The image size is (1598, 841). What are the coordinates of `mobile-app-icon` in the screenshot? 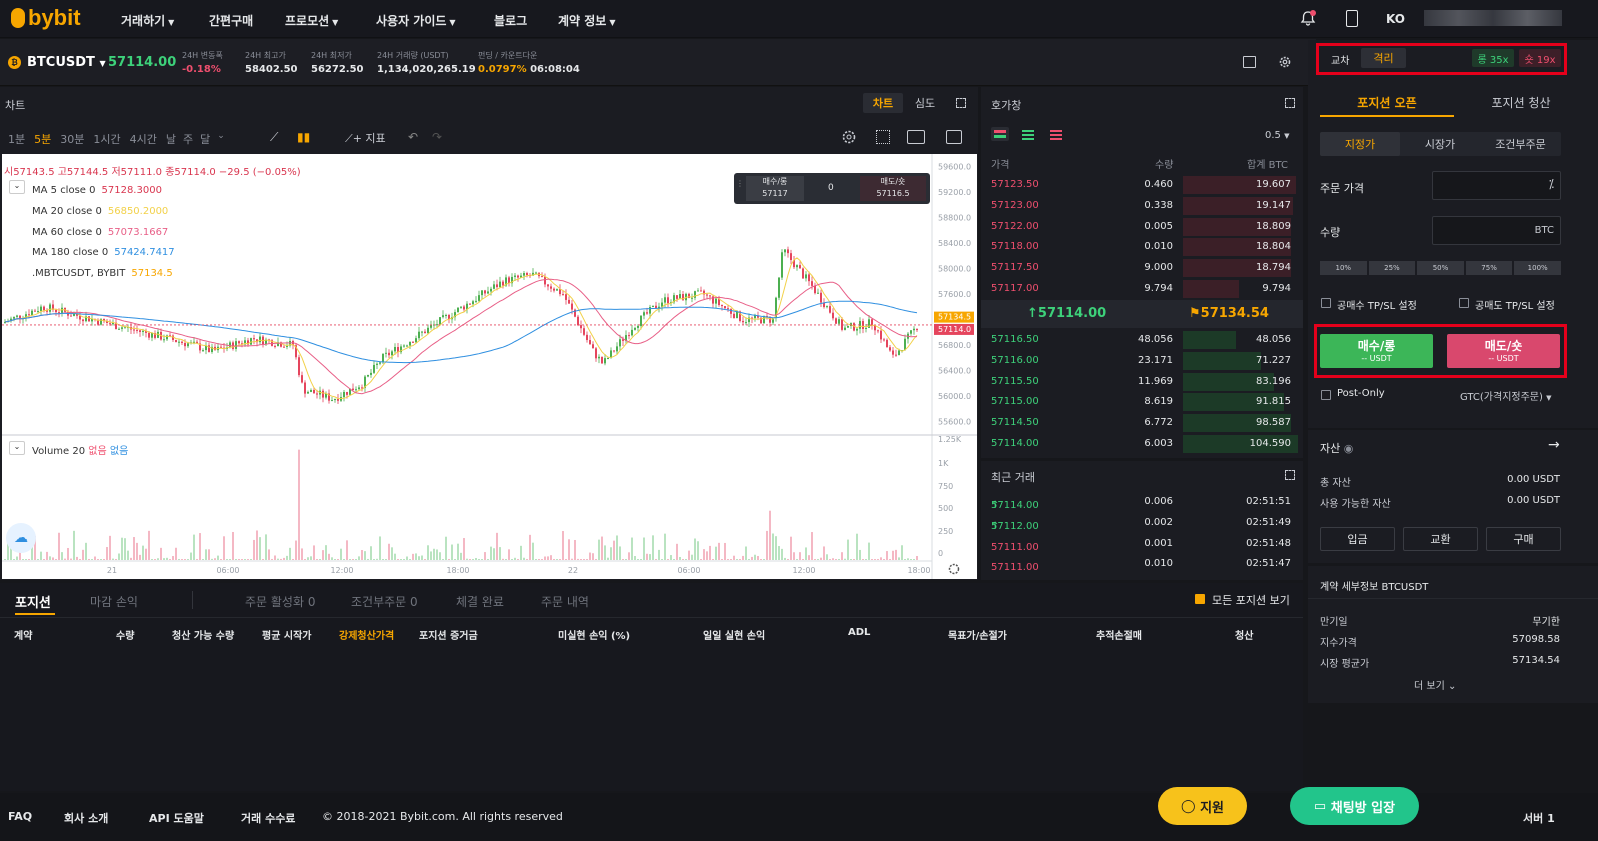 It's located at (1352, 18).